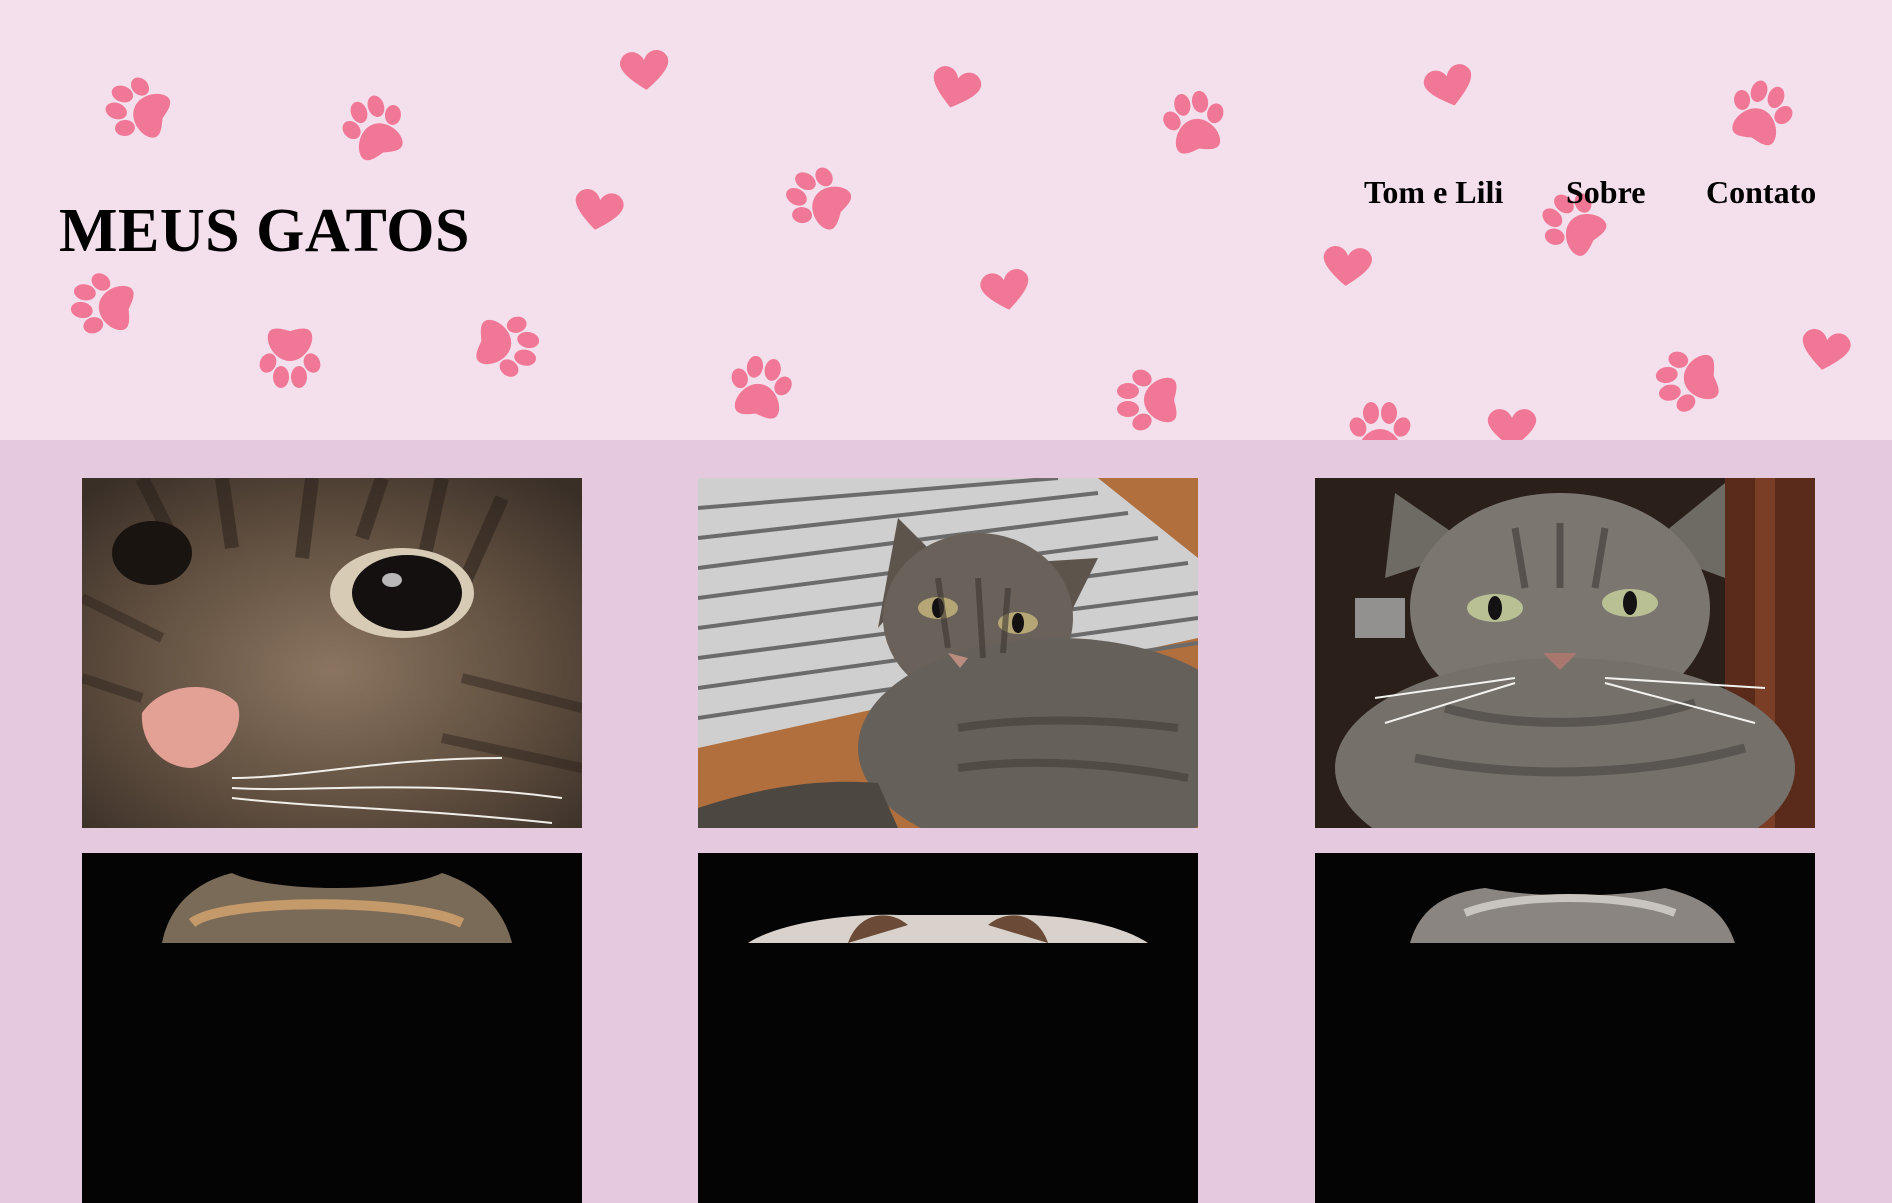 The height and width of the screenshot is (1203, 1892). What do you see at coordinates (1761, 192) in the screenshot?
I see `nav-link-contato: Contato` at bounding box center [1761, 192].